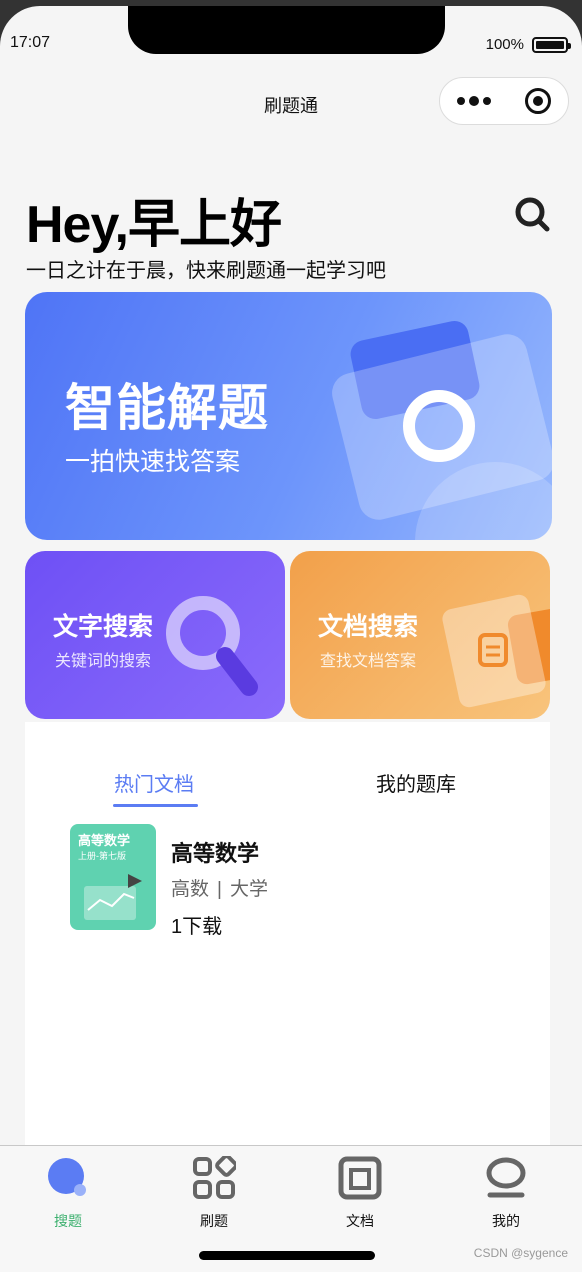 The width and height of the screenshot is (582, 1272). What do you see at coordinates (528, 44) in the screenshot?
I see `status-right: 100%` at bounding box center [528, 44].